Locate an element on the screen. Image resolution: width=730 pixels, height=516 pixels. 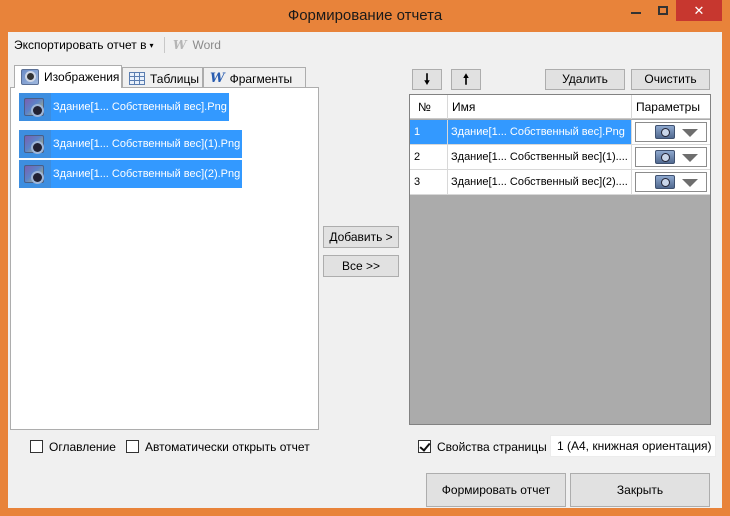
grid-header: № Имя Параметры is located at coordinates (560, 107).